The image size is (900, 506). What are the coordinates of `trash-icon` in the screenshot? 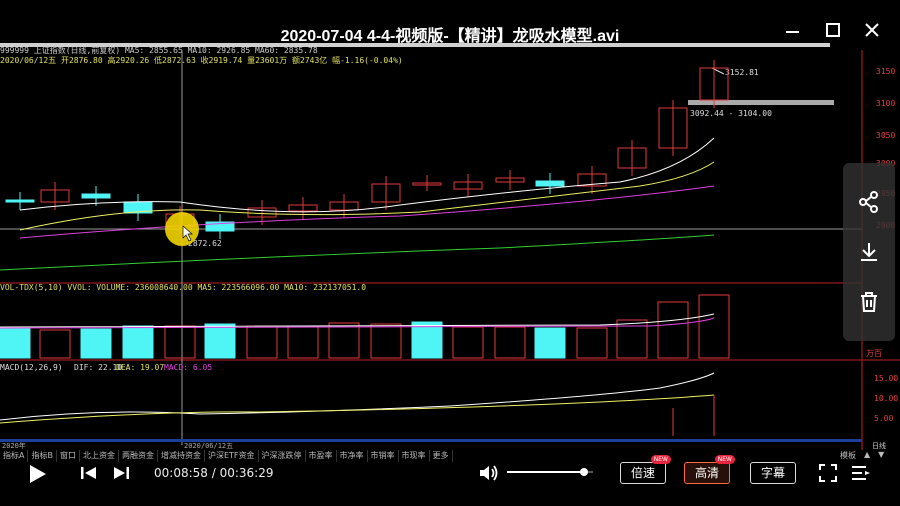 It's located at (869, 302).